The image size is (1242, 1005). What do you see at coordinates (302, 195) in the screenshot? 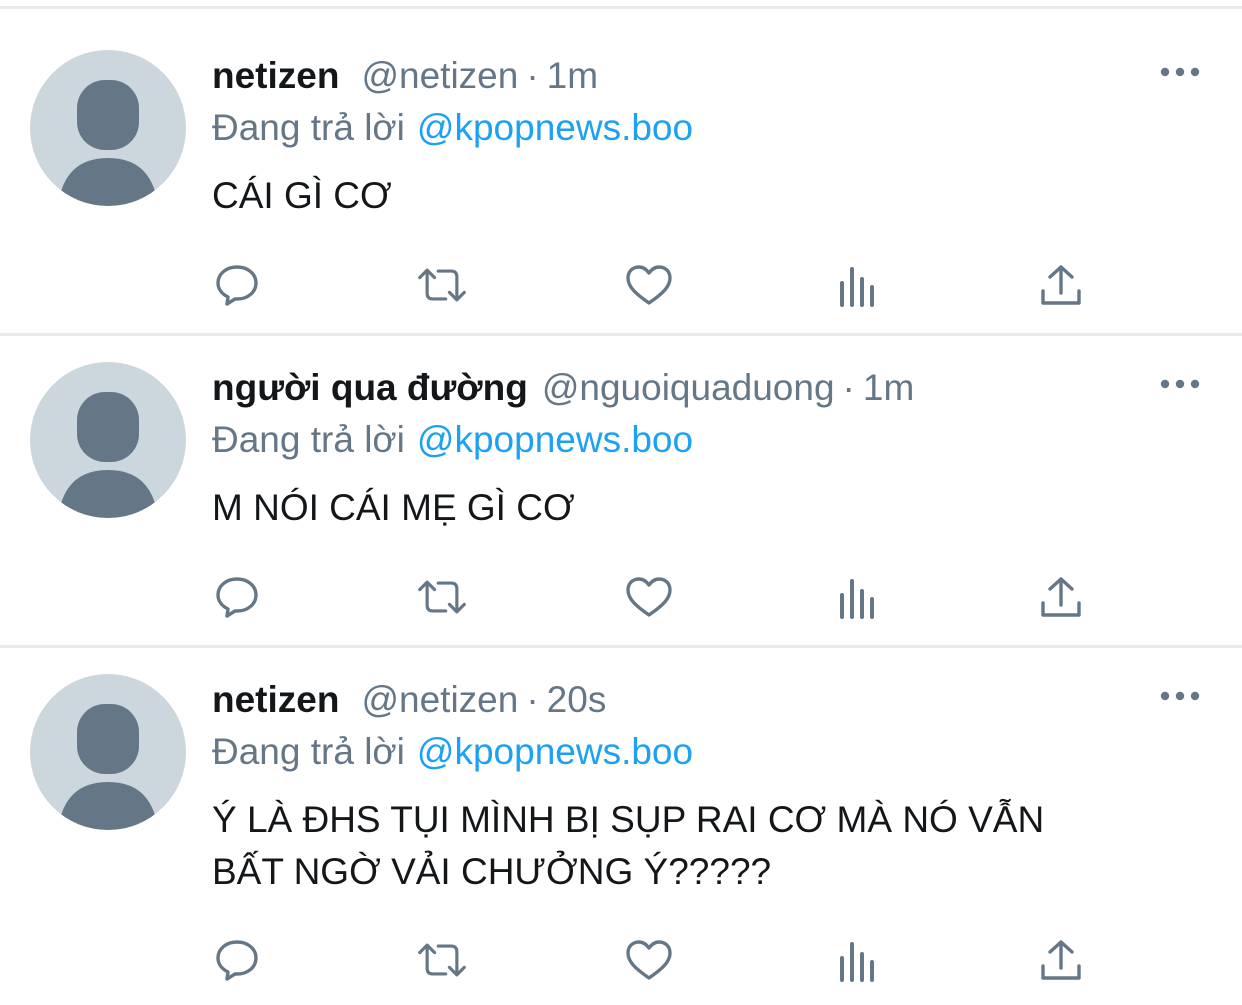
I see `tweet-text-line: CÁI GÌ CƠ` at bounding box center [302, 195].